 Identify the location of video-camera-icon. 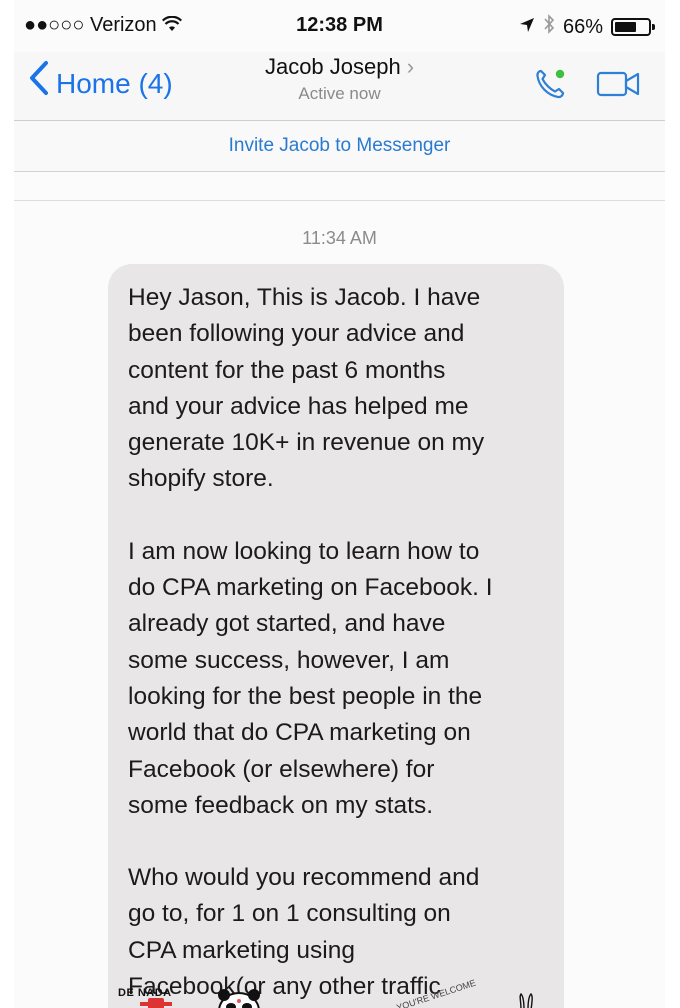
(618, 84).